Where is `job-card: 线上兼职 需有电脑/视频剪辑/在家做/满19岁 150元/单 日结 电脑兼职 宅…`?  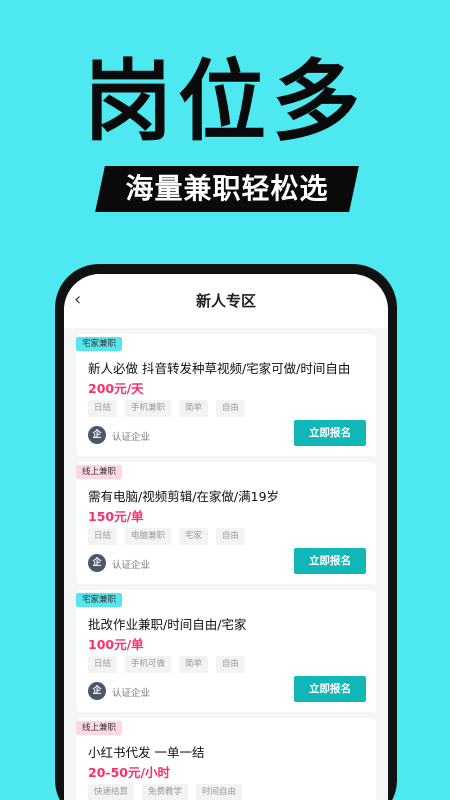 job-card: 线上兼职 需有电脑/视频剪辑/在家做/满19岁 150元/单 日结 电脑兼职 宅… is located at coordinates (226, 523).